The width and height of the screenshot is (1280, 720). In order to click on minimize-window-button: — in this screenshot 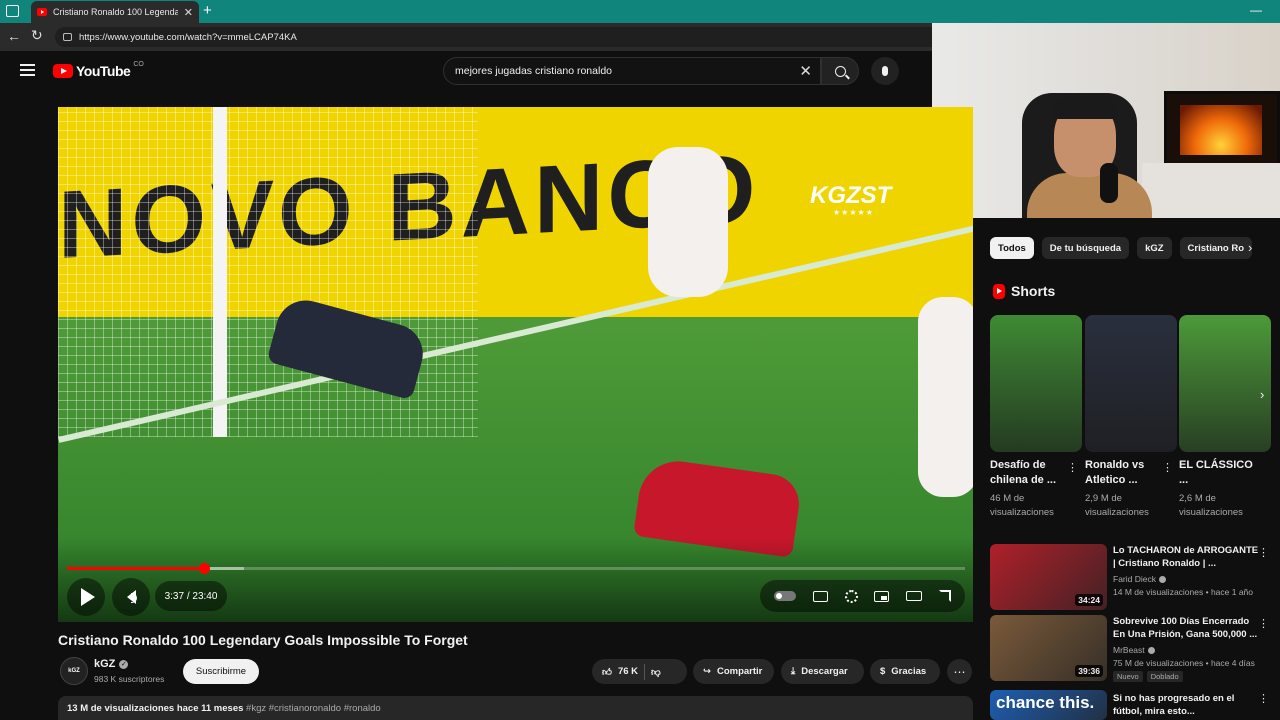, I will do `click(1256, 10)`.